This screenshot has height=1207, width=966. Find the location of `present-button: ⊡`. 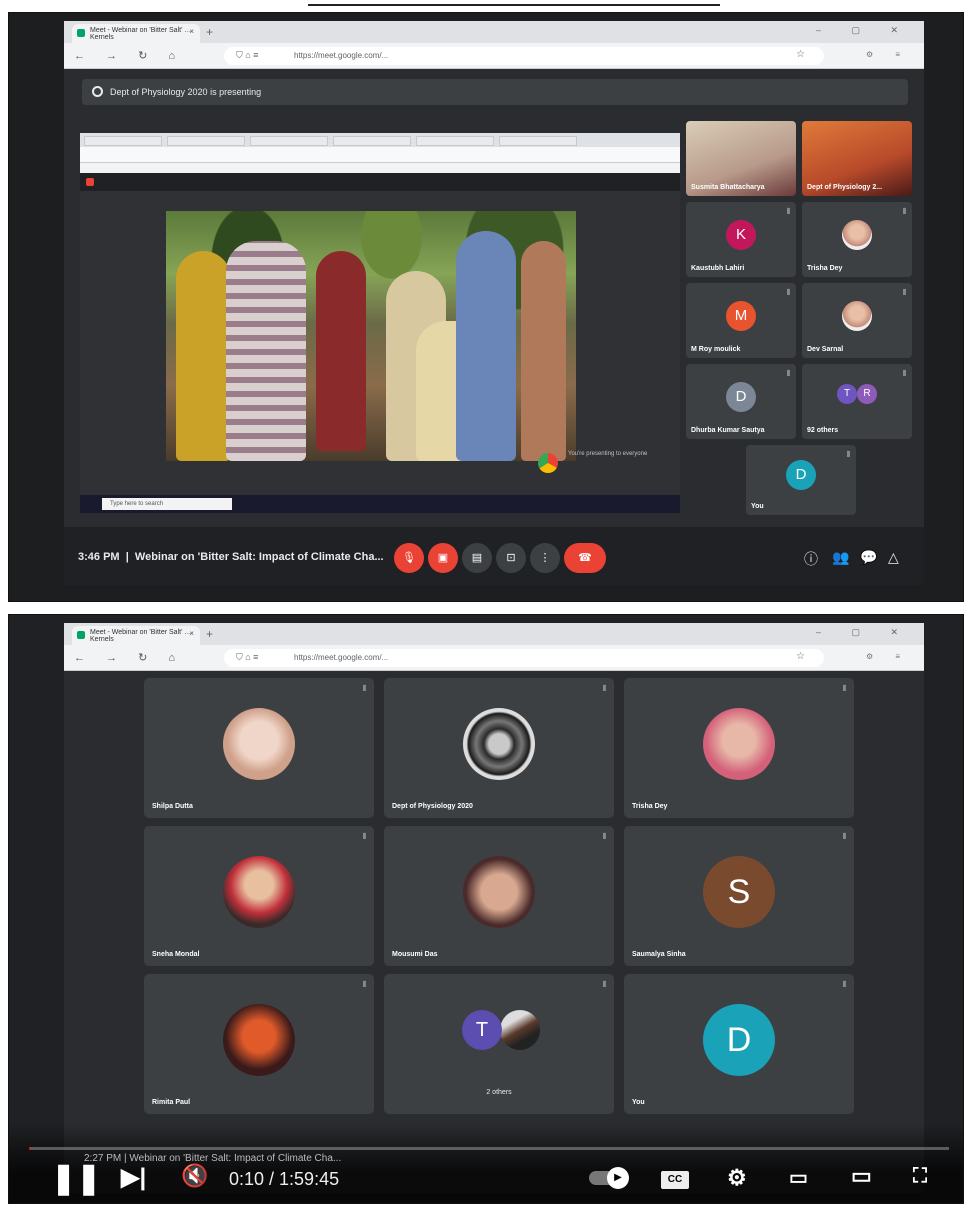

present-button: ⊡ is located at coordinates (511, 558).